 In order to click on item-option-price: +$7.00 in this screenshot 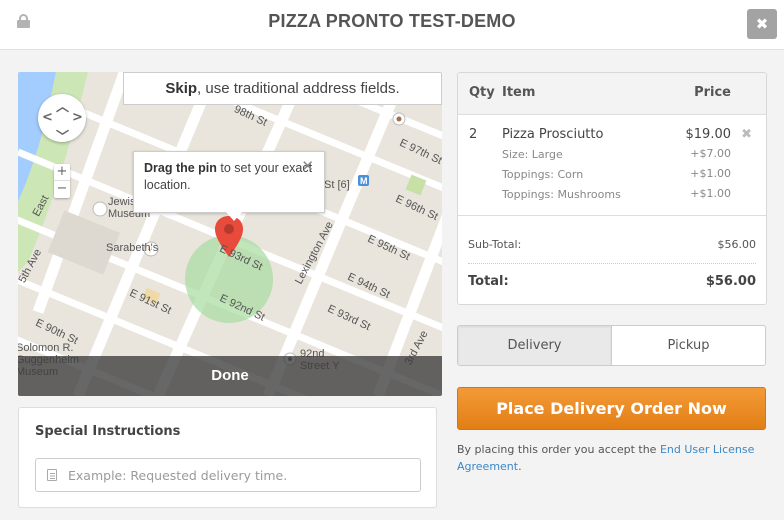, I will do `click(710, 153)`.